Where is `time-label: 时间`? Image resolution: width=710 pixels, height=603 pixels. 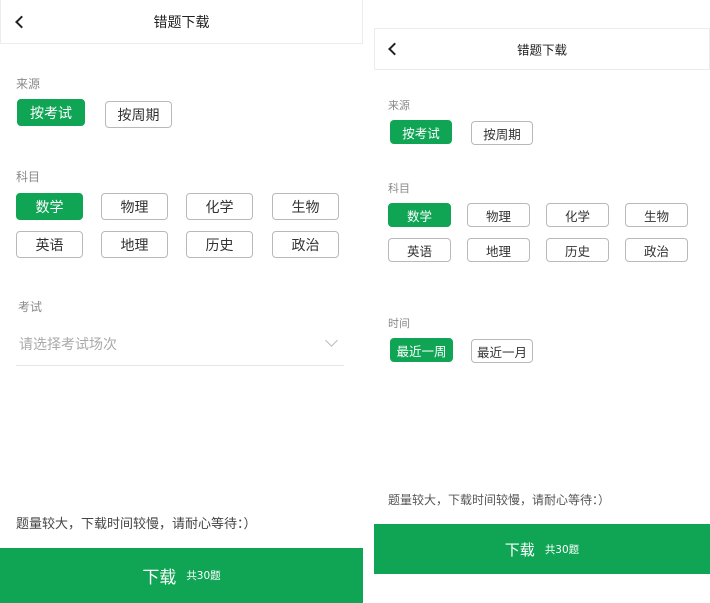 time-label: 时间 is located at coordinates (399, 323).